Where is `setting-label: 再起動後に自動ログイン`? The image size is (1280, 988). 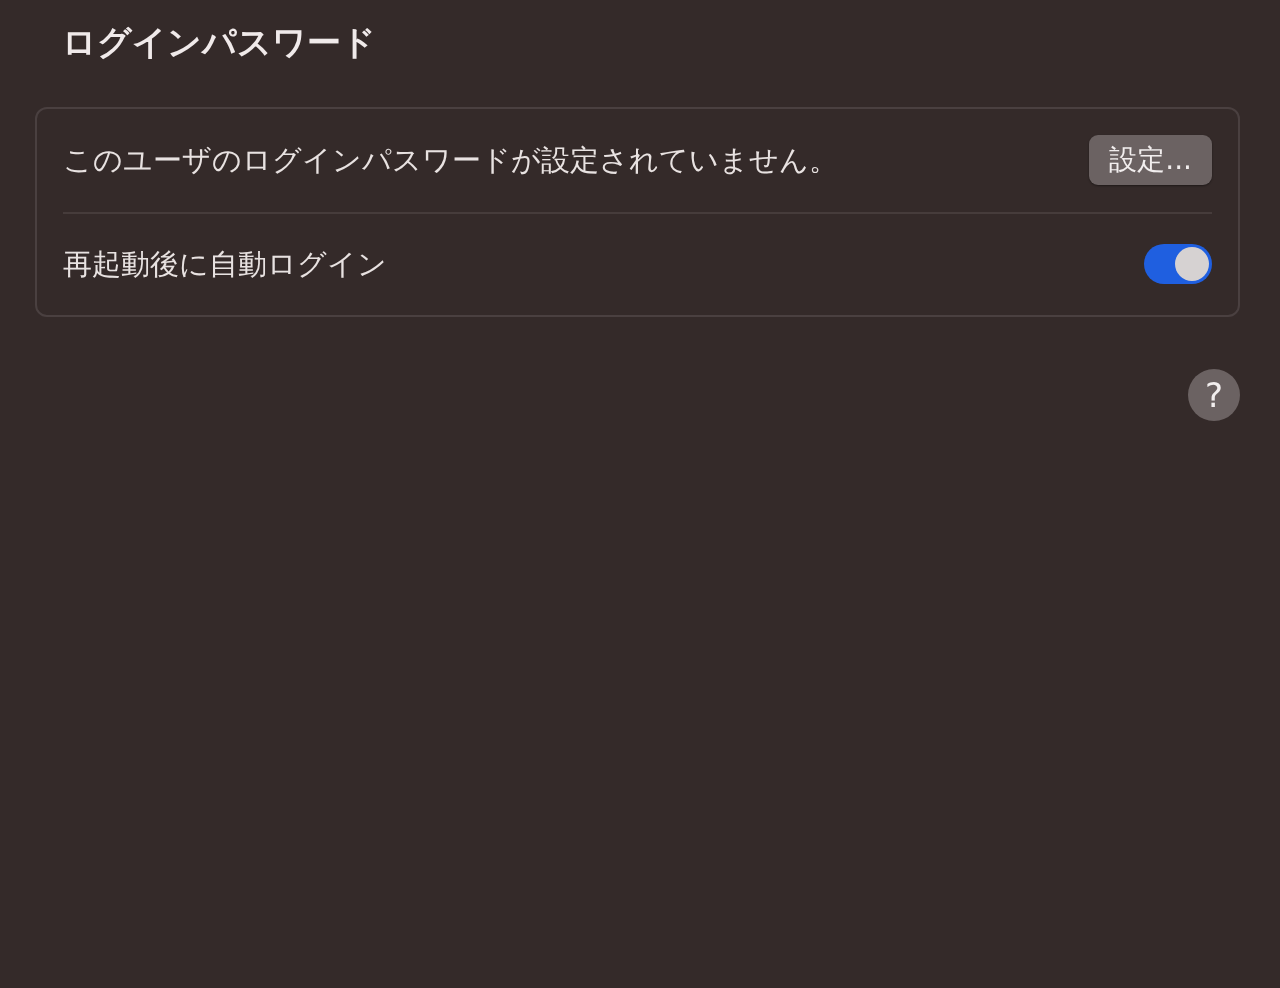 setting-label: 再起動後に自動ログイン is located at coordinates (225, 264).